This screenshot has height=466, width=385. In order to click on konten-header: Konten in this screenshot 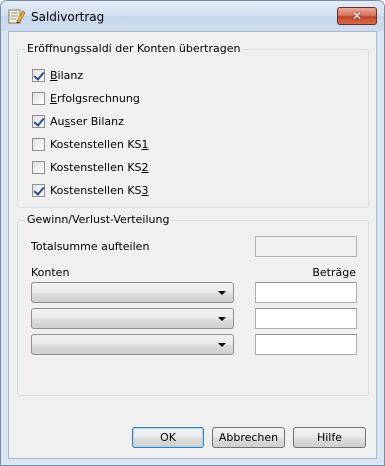, I will do `click(50, 272)`.